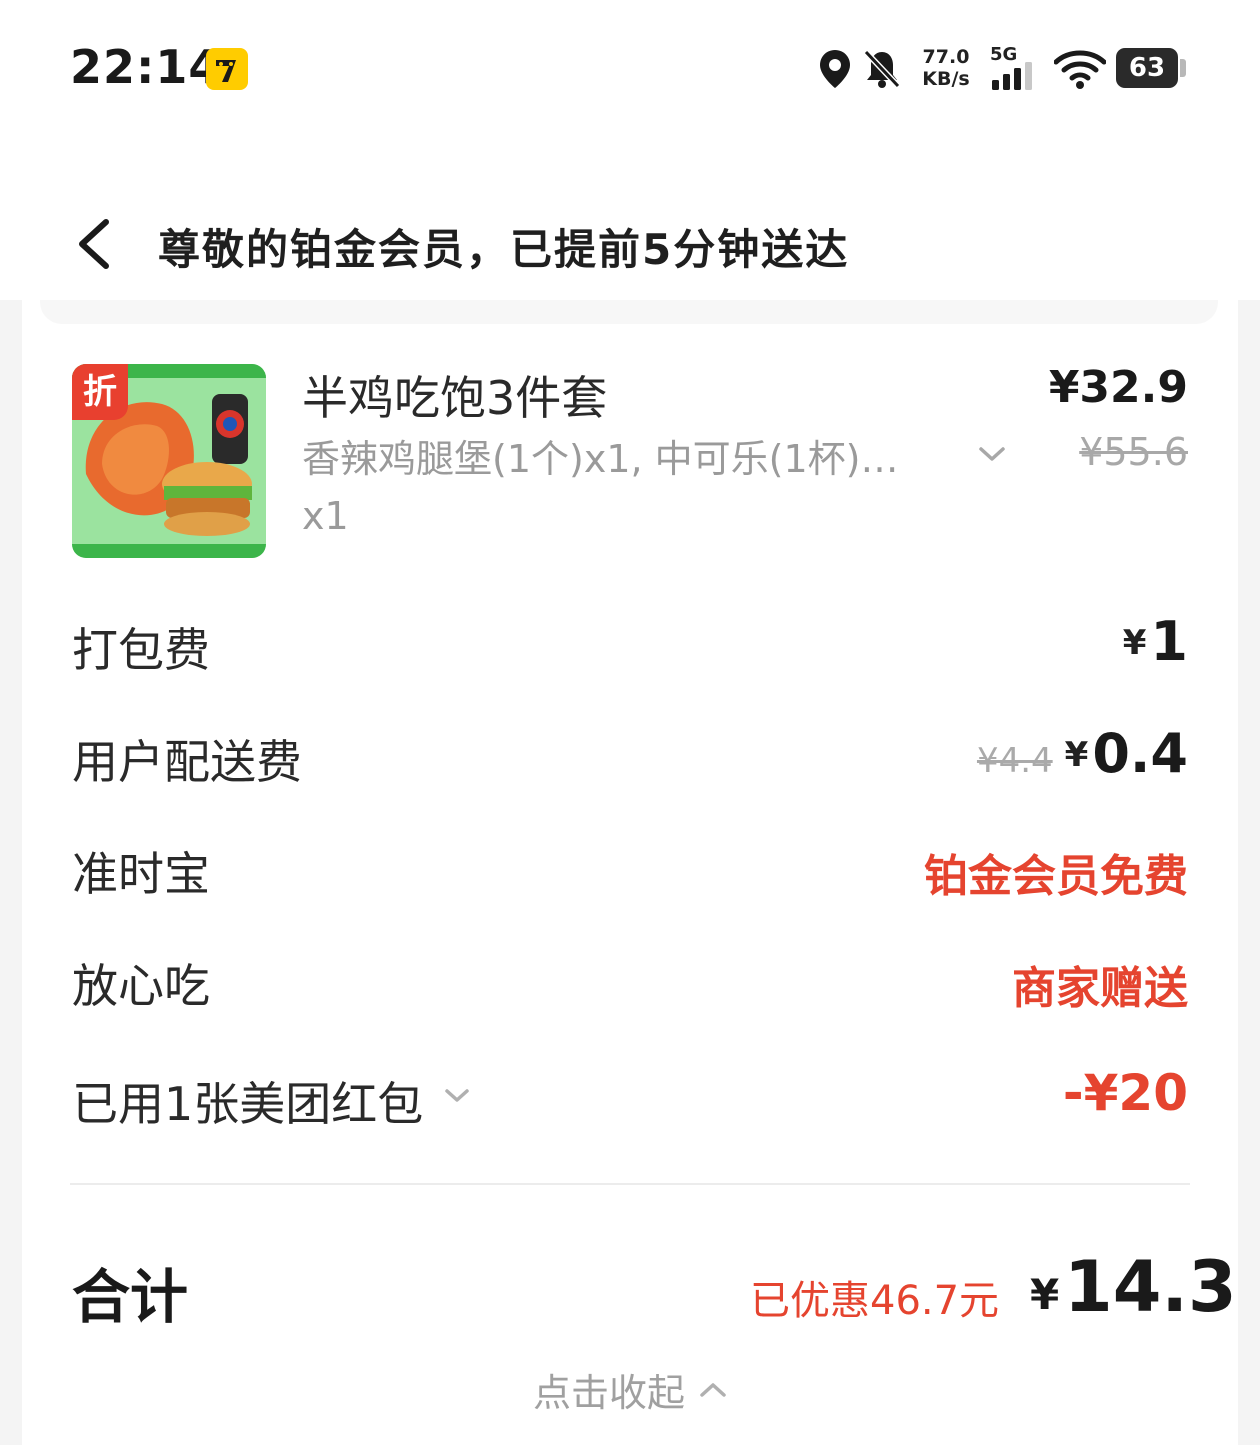 The image size is (1260, 1445). What do you see at coordinates (1183, 68) in the screenshot?
I see `battery-cap` at bounding box center [1183, 68].